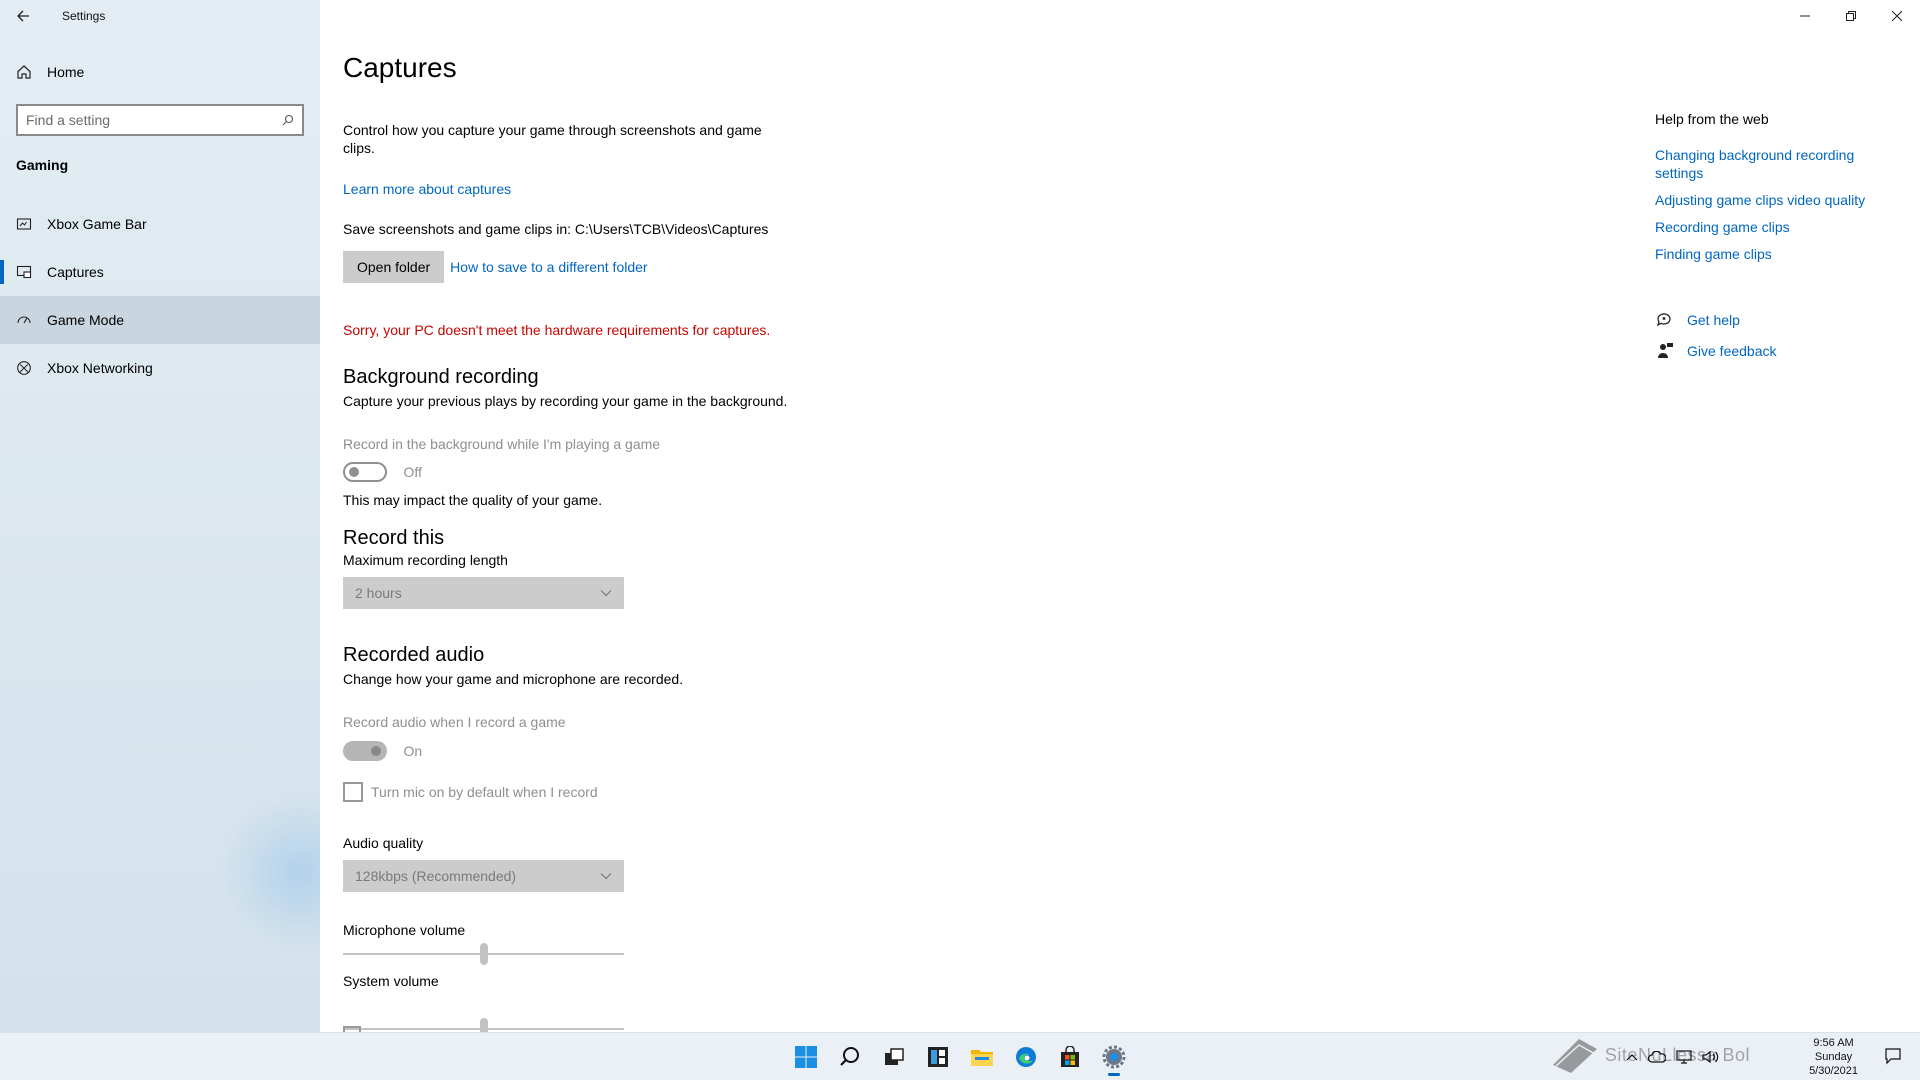  I want to click on taskbar-search-button, so click(850, 1057).